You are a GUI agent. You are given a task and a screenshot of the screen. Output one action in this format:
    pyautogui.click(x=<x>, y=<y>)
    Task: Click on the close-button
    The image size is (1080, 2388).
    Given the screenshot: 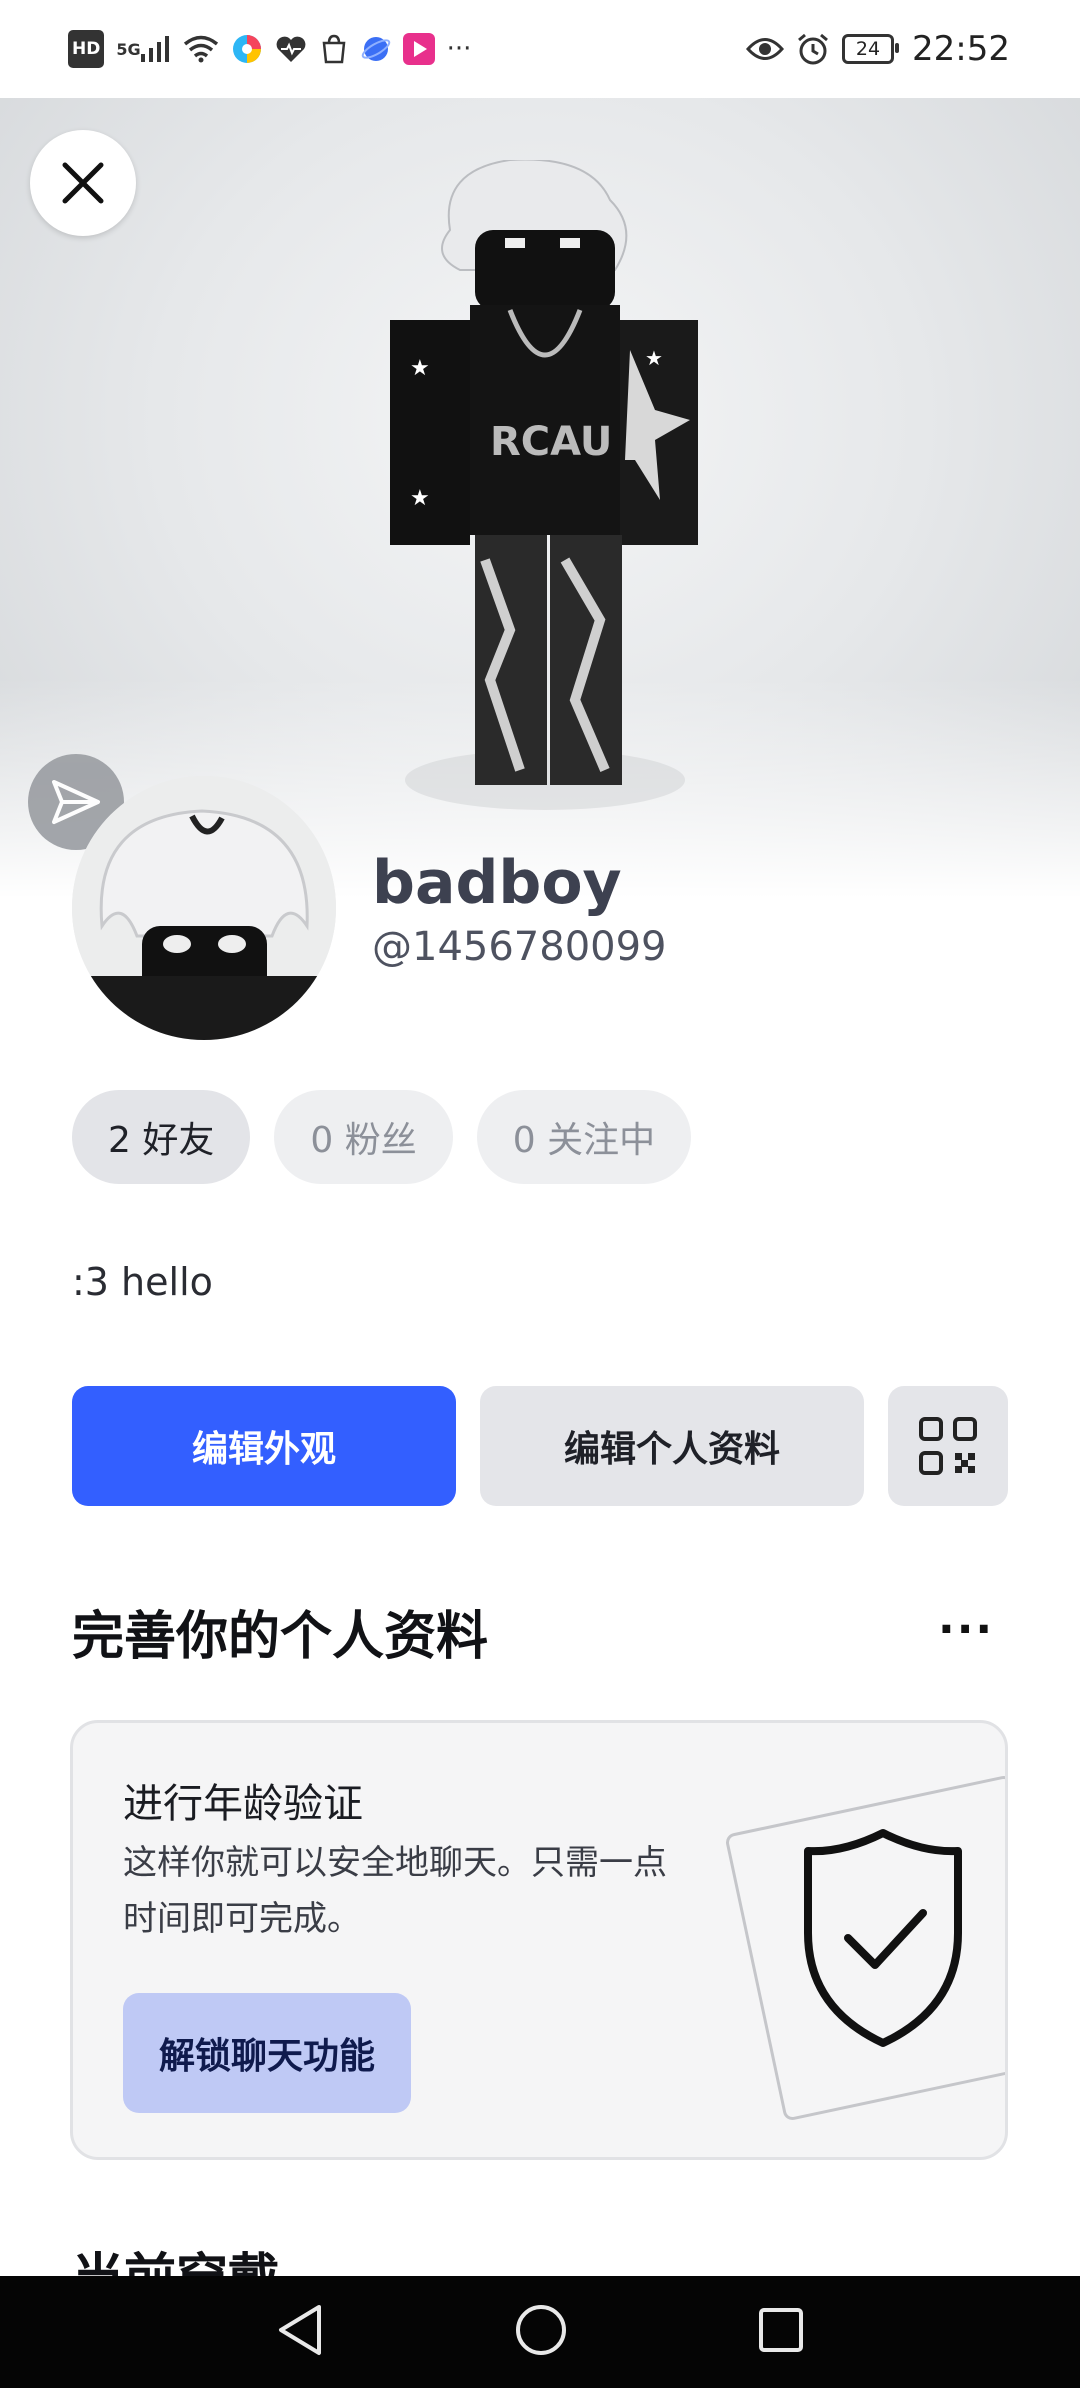 What is the action you would take?
    pyautogui.click(x=83, y=183)
    